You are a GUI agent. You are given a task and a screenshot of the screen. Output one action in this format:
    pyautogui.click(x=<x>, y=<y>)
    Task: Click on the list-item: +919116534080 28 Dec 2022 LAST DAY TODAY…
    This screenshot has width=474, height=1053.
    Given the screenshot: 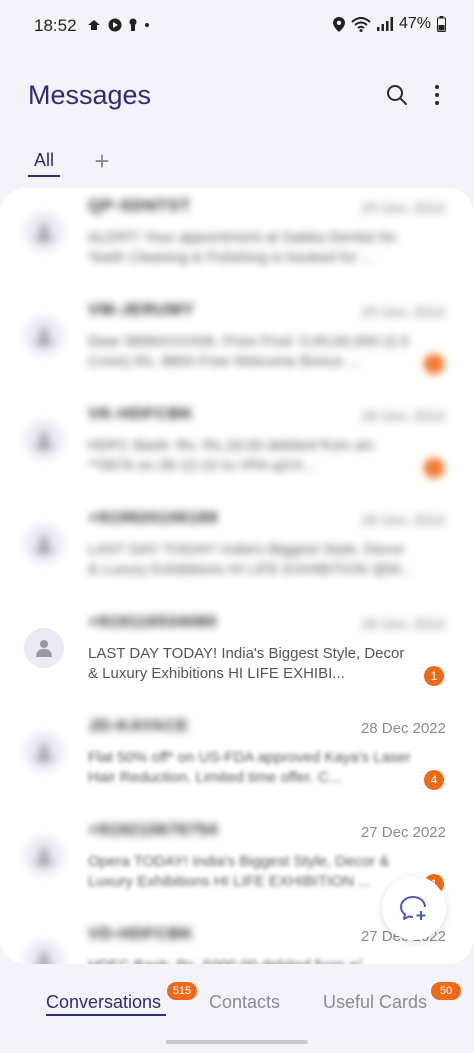 What is the action you would take?
    pyautogui.click(x=237, y=656)
    